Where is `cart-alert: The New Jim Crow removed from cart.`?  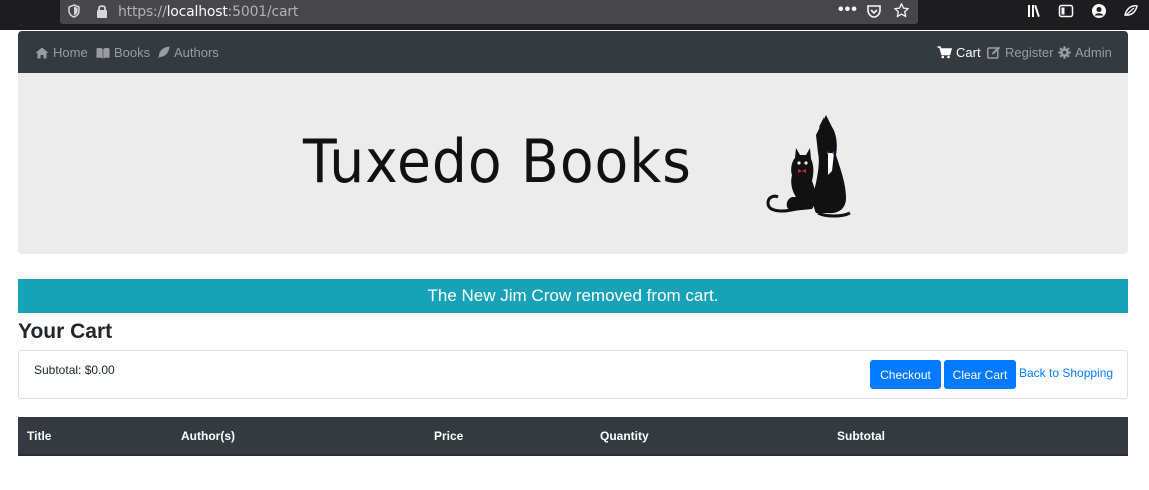 cart-alert: The New Jim Crow removed from cart. is located at coordinates (573, 296).